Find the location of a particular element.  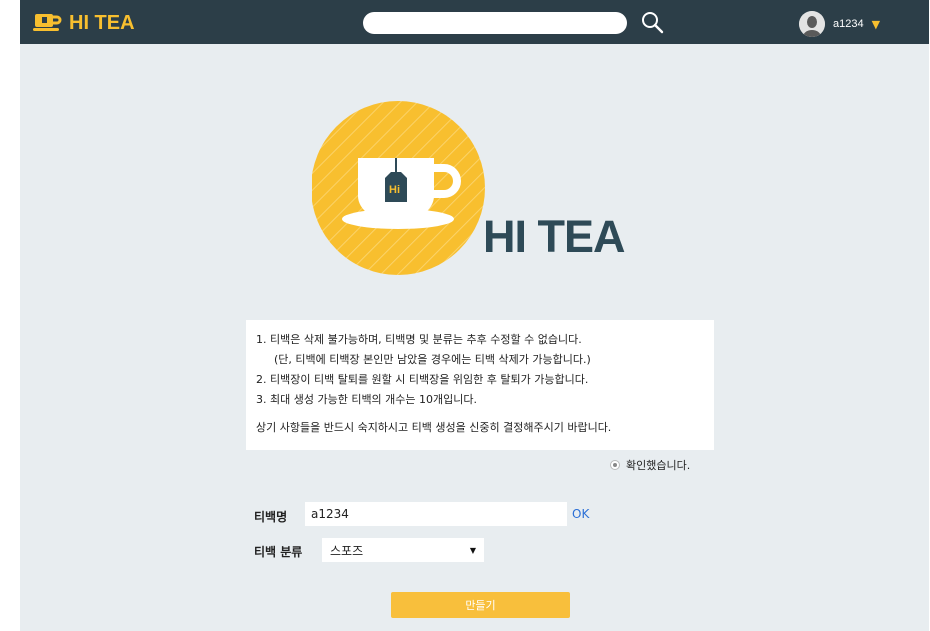

teabag-name-input is located at coordinates (436, 514).